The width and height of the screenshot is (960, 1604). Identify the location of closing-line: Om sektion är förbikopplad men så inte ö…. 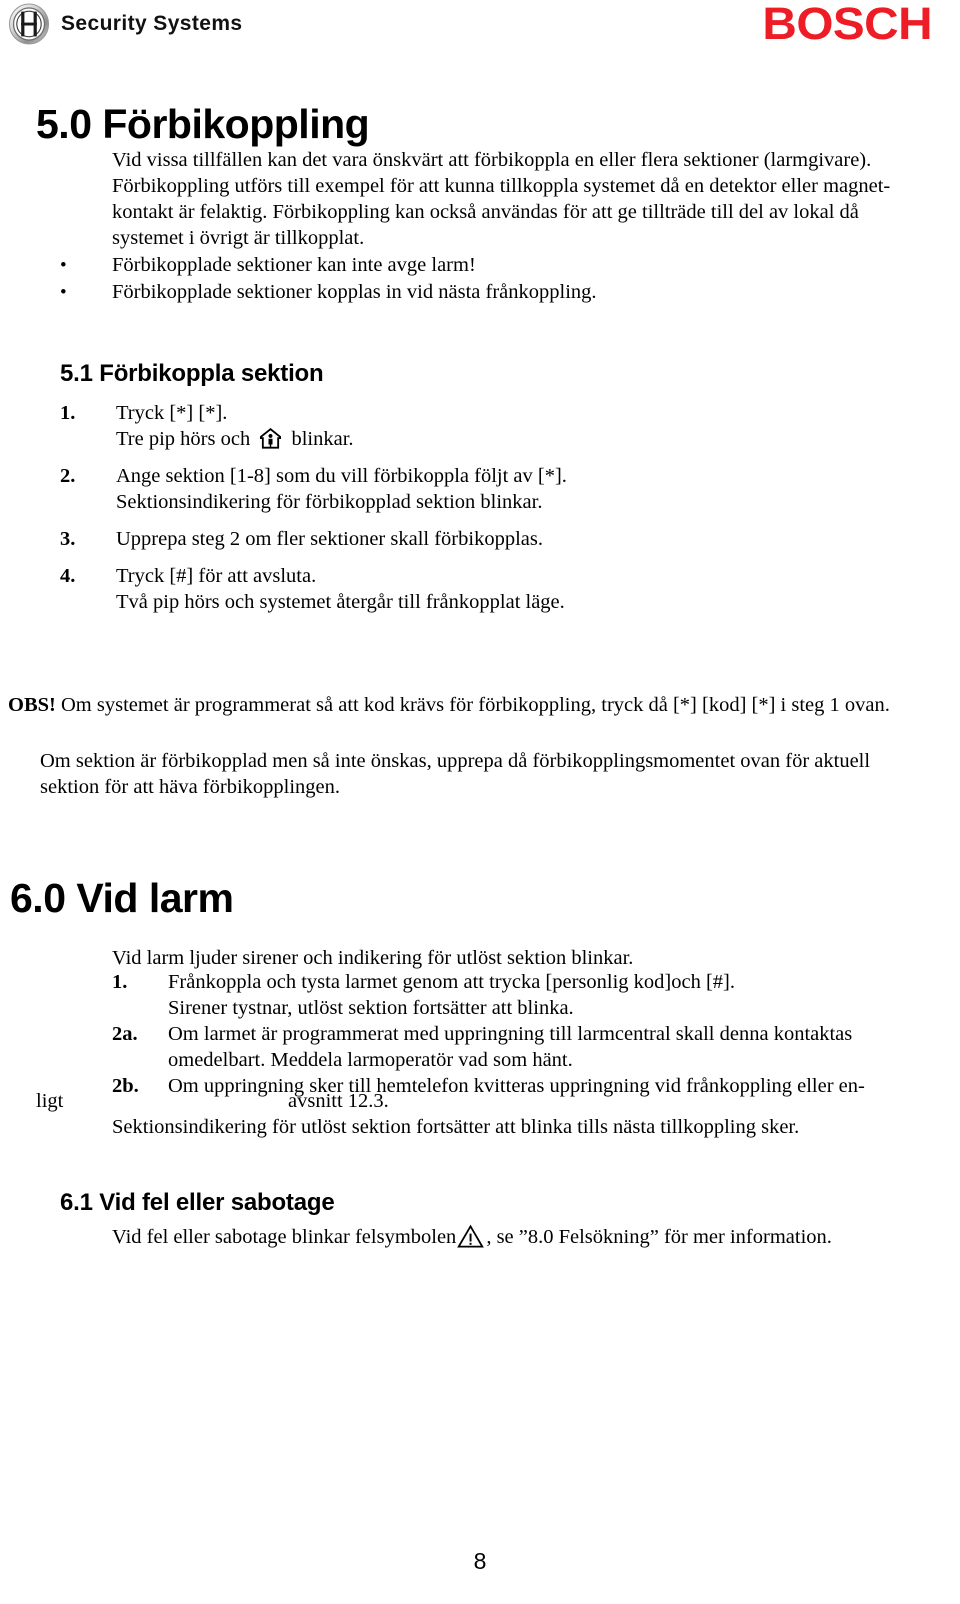
(455, 761).